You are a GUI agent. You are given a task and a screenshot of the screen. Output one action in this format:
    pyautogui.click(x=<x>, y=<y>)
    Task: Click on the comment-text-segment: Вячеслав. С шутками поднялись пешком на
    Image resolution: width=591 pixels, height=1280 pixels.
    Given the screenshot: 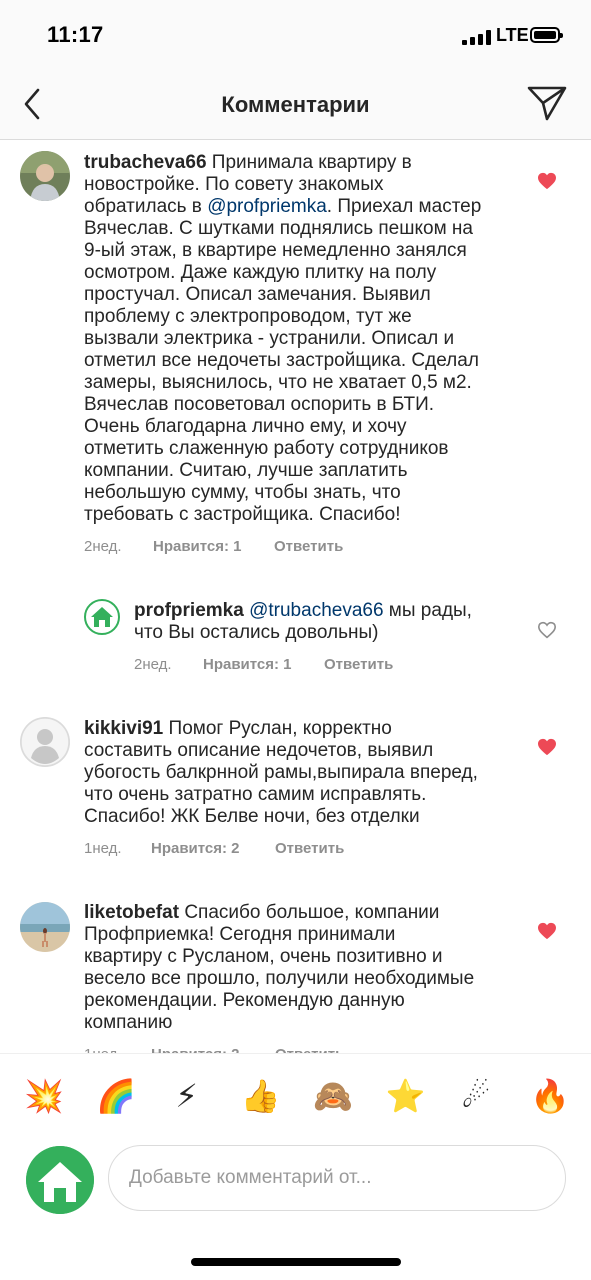 What is the action you would take?
    pyautogui.click(x=278, y=228)
    